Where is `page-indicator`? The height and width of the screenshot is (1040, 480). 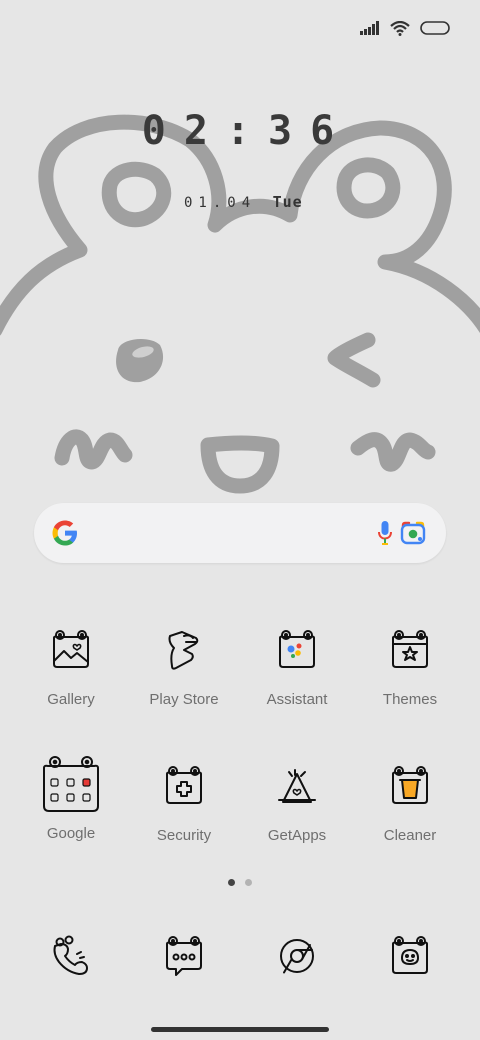
page-indicator is located at coordinates (240, 882).